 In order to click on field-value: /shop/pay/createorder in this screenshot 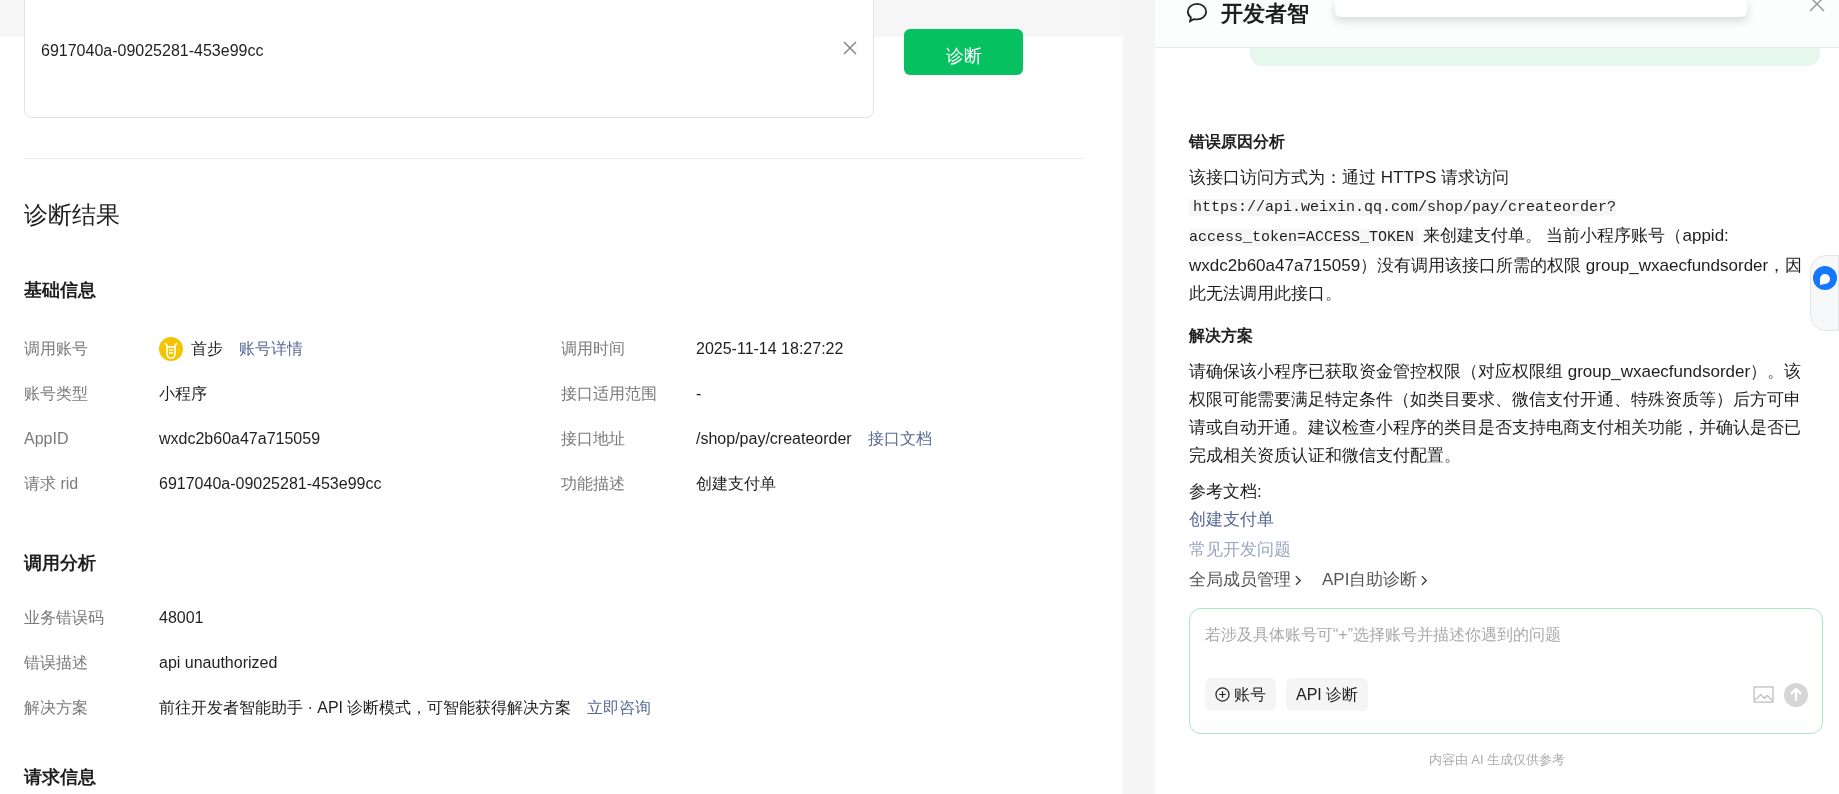, I will do `click(774, 438)`.